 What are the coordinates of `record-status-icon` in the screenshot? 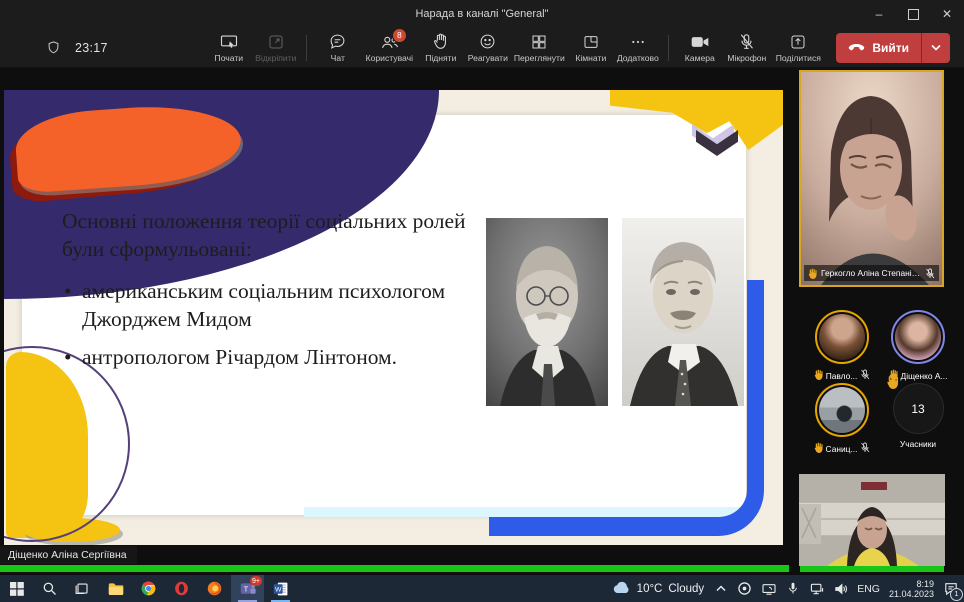 It's located at (744, 589).